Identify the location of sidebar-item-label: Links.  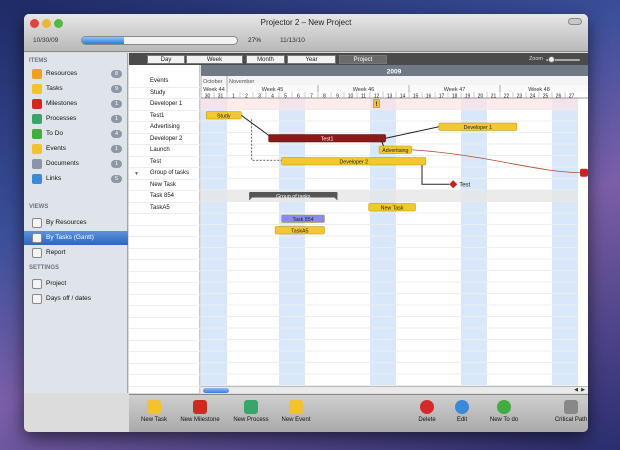
(54, 178).